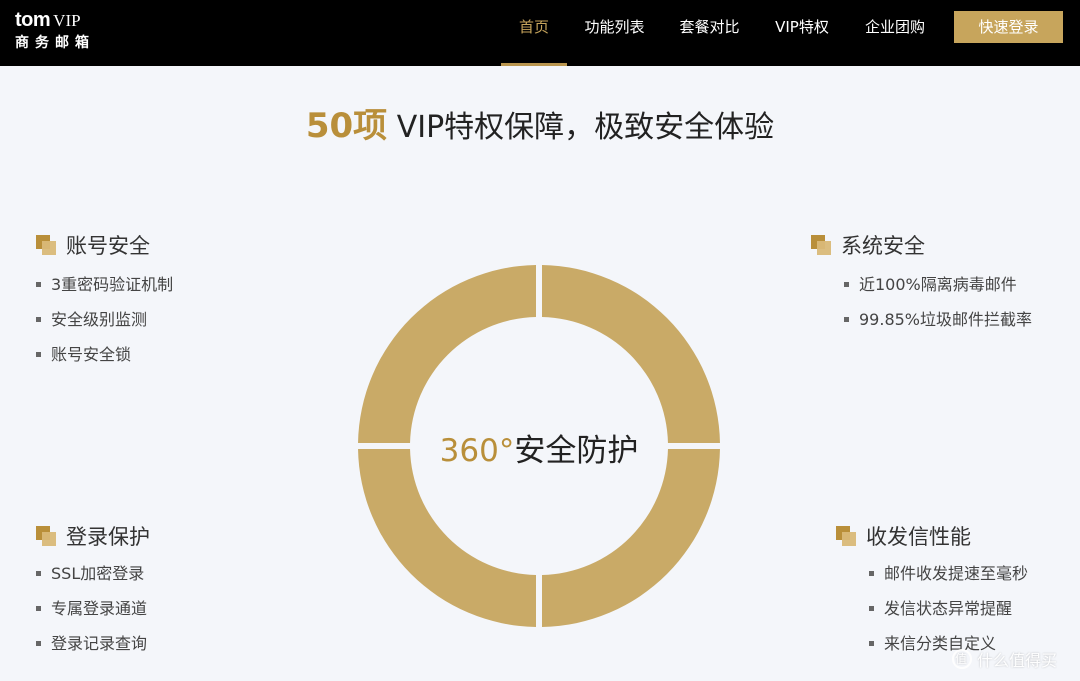 This screenshot has height=681, width=1080. What do you see at coordinates (802, 27) in the screenshot?
I see `nav-vip-privileges-label: VIP特权` at bounding box center [802, 27].